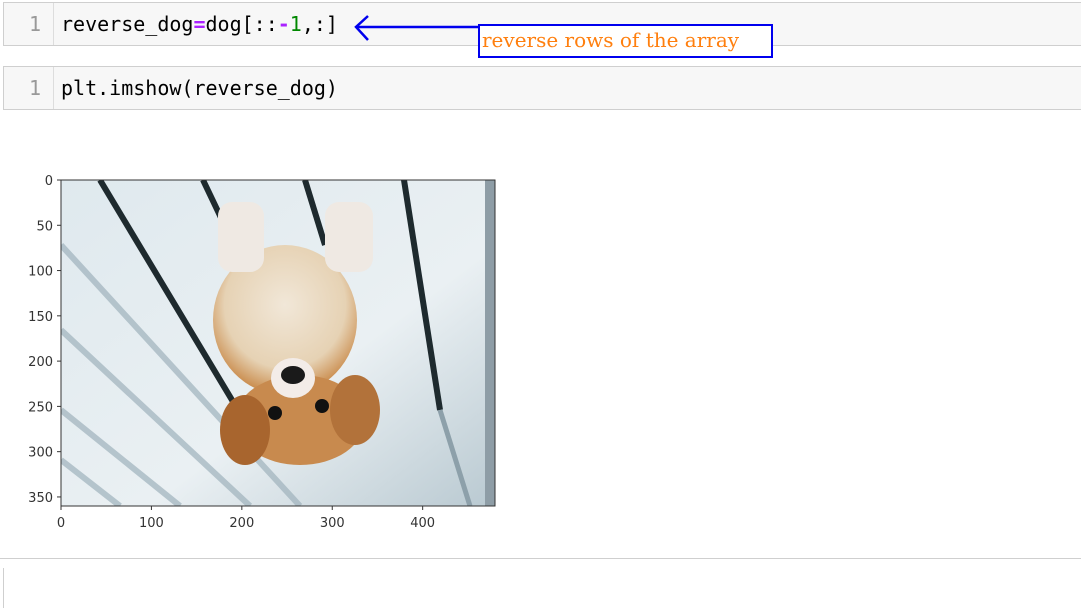  I want to click on y-tick-label: 250, so click(40, 407).